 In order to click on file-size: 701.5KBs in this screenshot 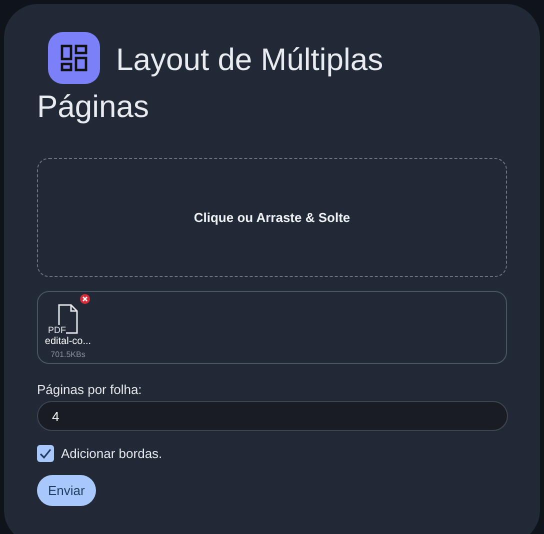, I will do `click(68, 354)`.